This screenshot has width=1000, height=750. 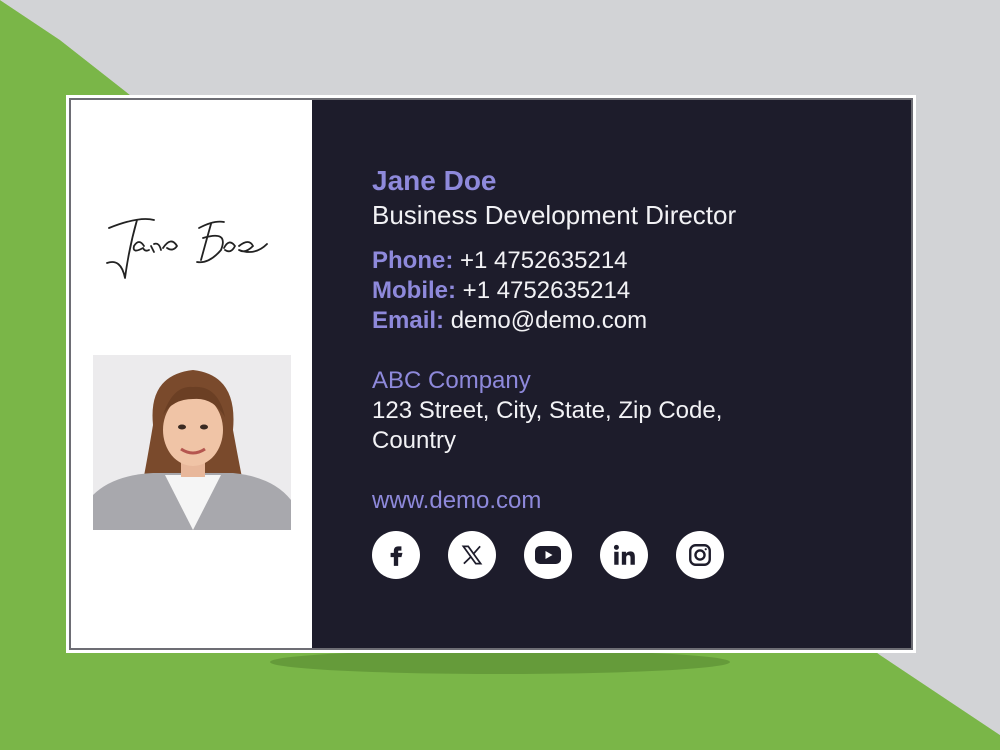 I want to click on profile-photo, so click(x=192, y=442).